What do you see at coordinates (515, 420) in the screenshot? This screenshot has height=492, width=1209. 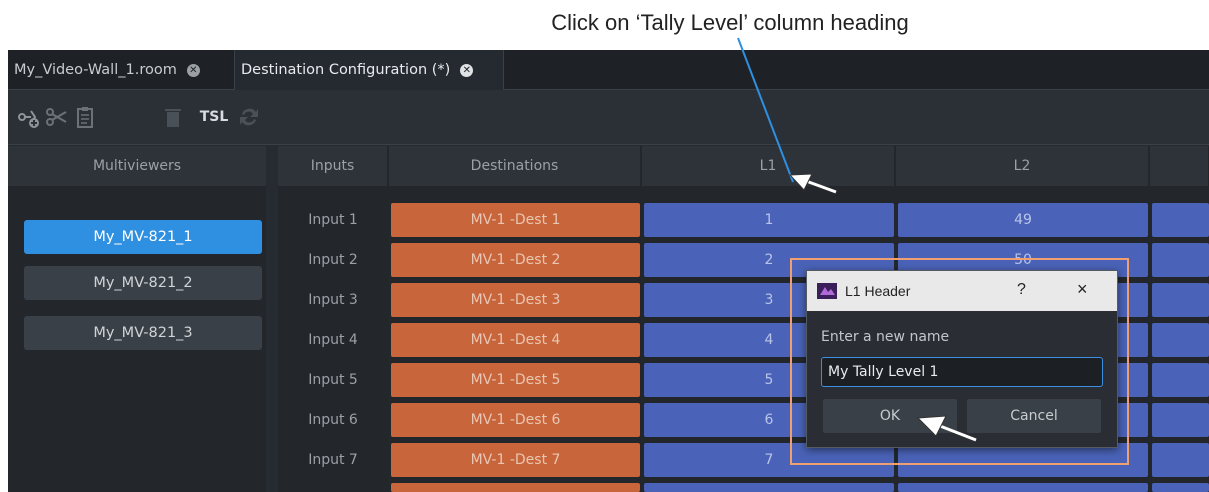 I see `destination-cell: MV-1 -Dest 6` at bounding box center [515, 420].